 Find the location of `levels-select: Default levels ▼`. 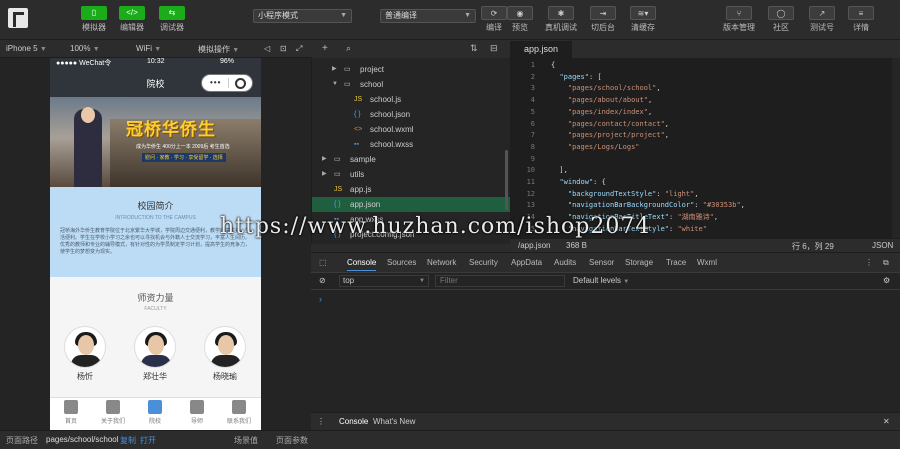

levels-select: Default levels ▼ is located at coordinates (601, 280).